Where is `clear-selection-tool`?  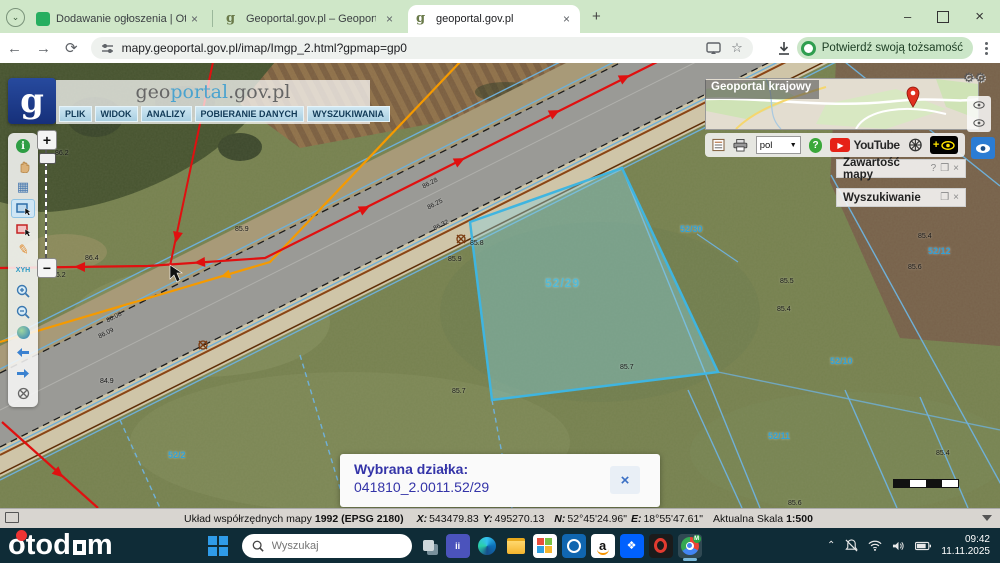
clear-selection-tool is located at coordinates (23, 393).